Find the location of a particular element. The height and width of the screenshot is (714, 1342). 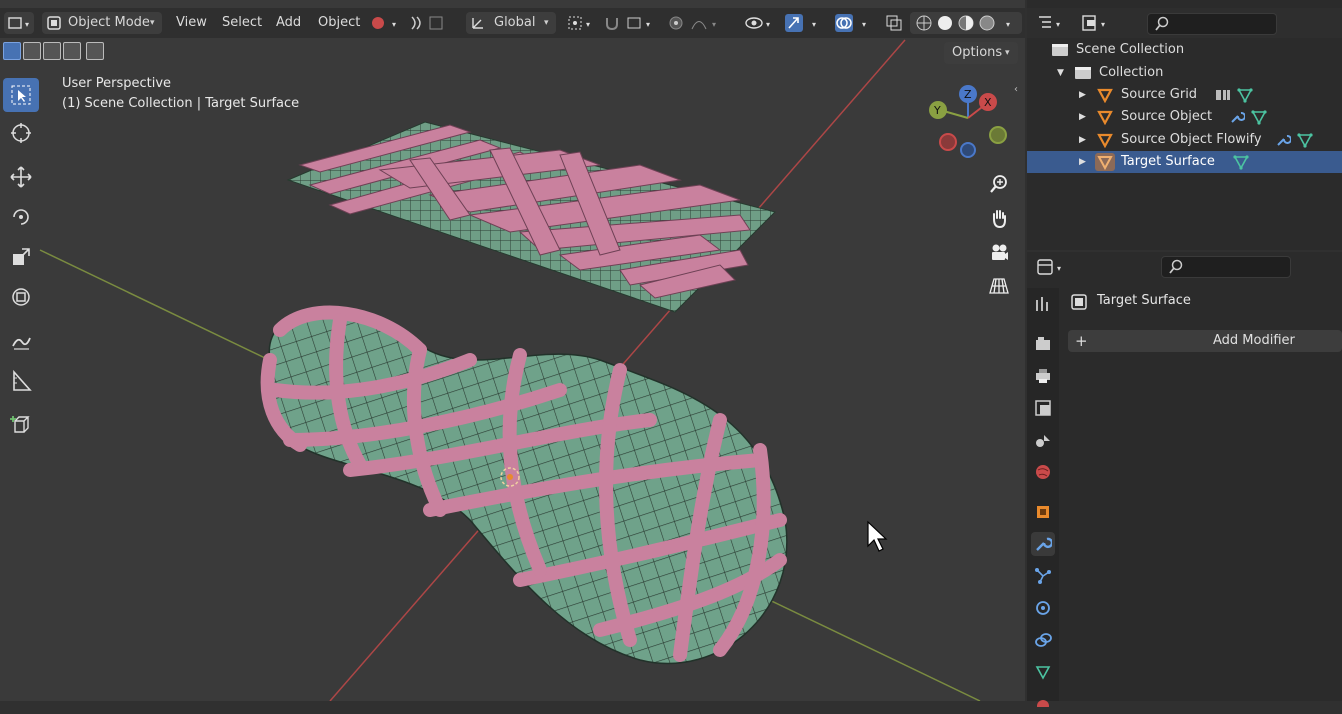

expand-down-icon: ▼ is located at coordinates (1060, 73).